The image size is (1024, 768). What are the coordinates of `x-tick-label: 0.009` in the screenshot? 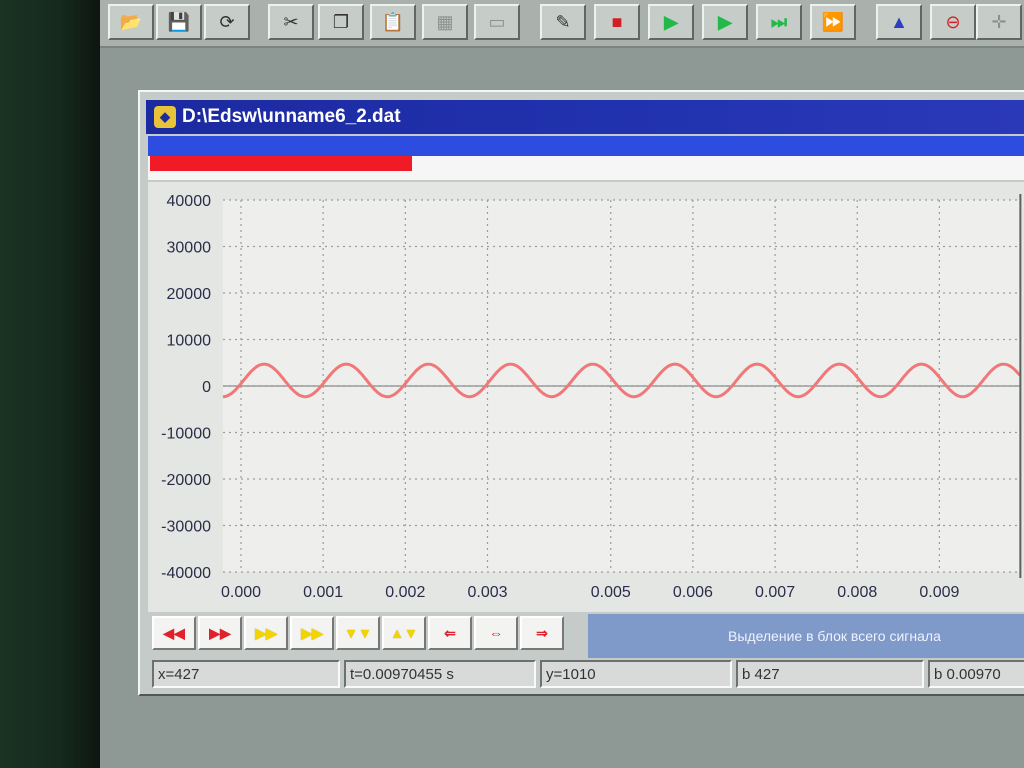 It's located at (939, 592).